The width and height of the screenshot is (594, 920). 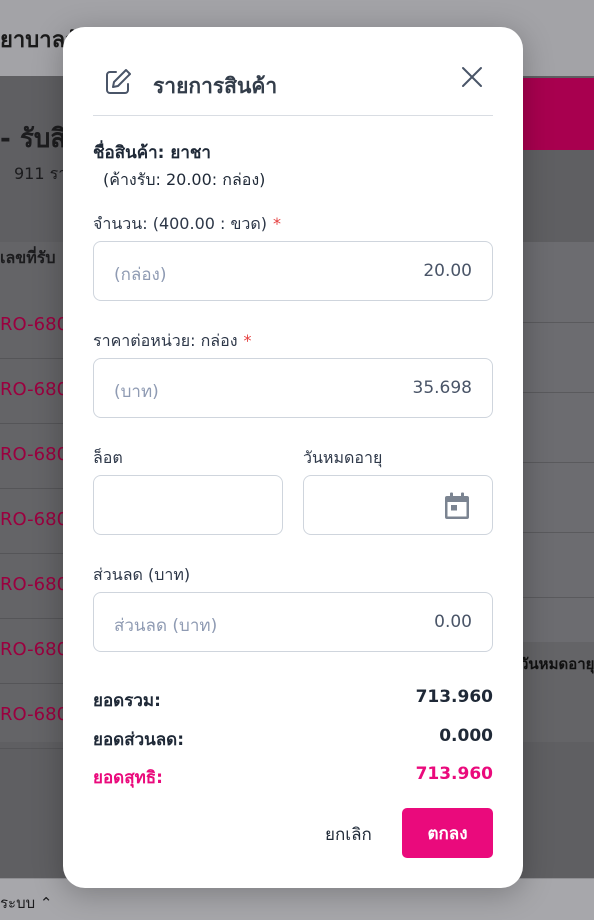 What do you see at coordinates (557, 664) in the screenshot?
I see `background-column-header-expiry: วันหมดอายุ` at bounding box center [557, 664].